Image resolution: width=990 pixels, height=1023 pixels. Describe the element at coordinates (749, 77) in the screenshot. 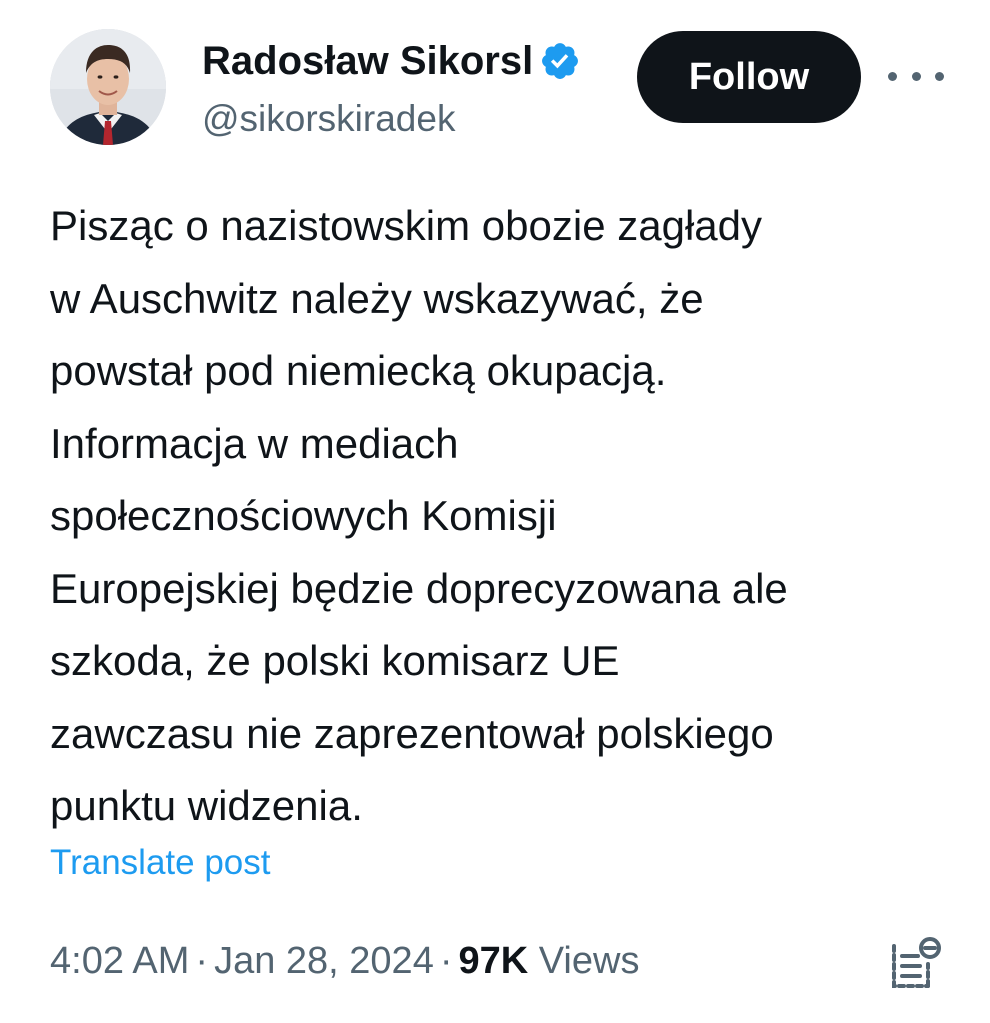

I see `follow-button: Follow` at that location.